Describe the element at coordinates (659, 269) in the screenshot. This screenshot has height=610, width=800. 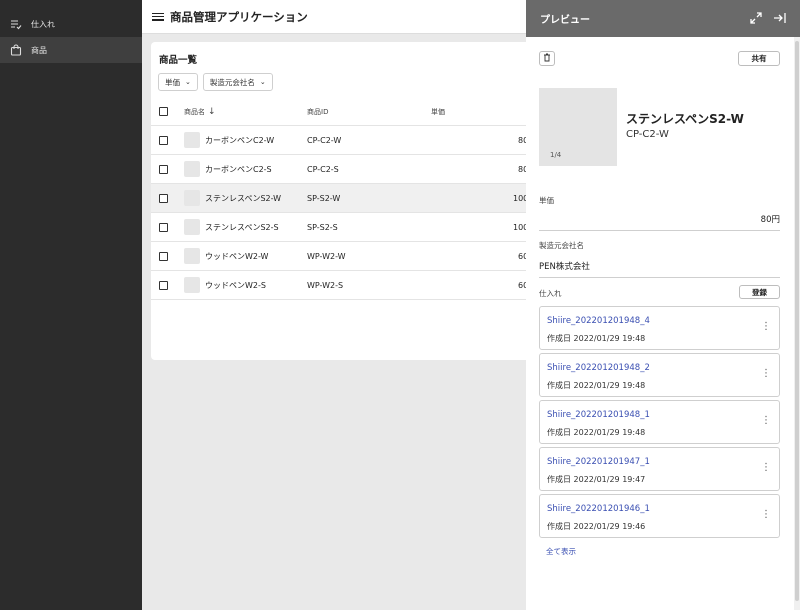
I see `maker-value: PEN株式会社` at that location.